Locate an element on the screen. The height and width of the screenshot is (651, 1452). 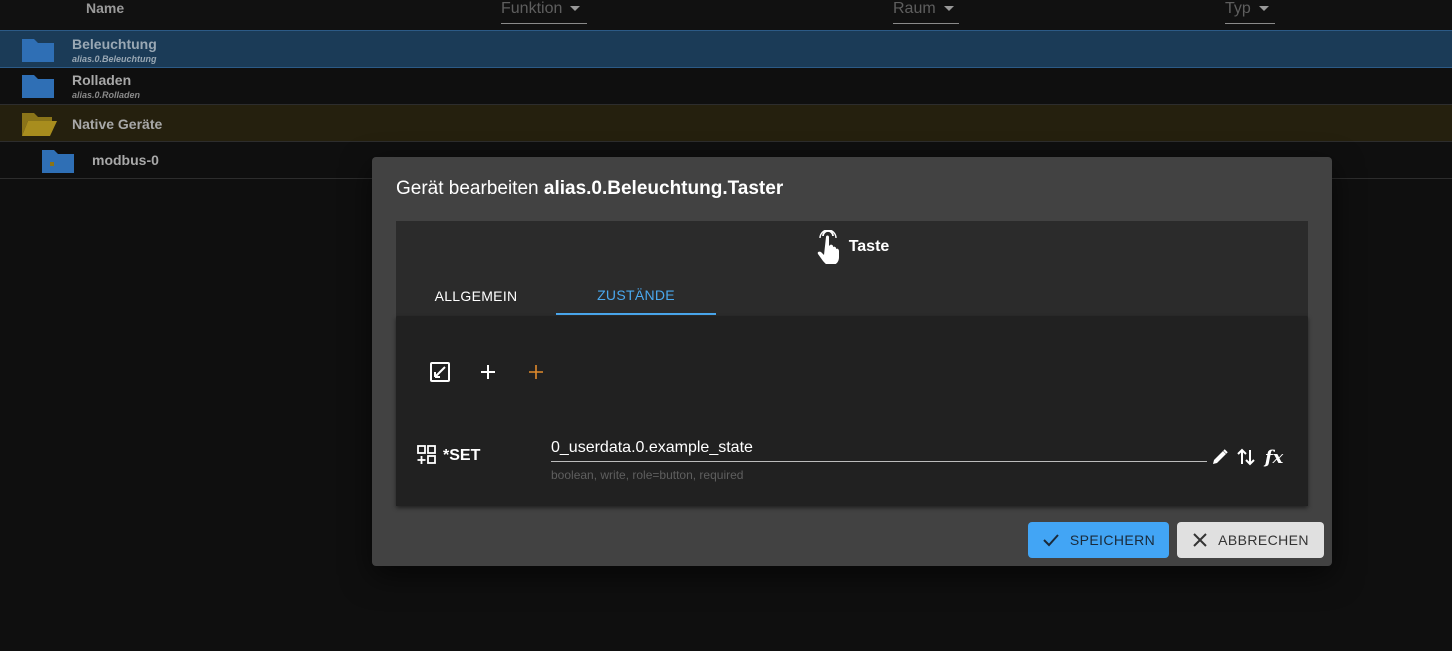
formula-button: fx is located at coordinates (1274, 457).